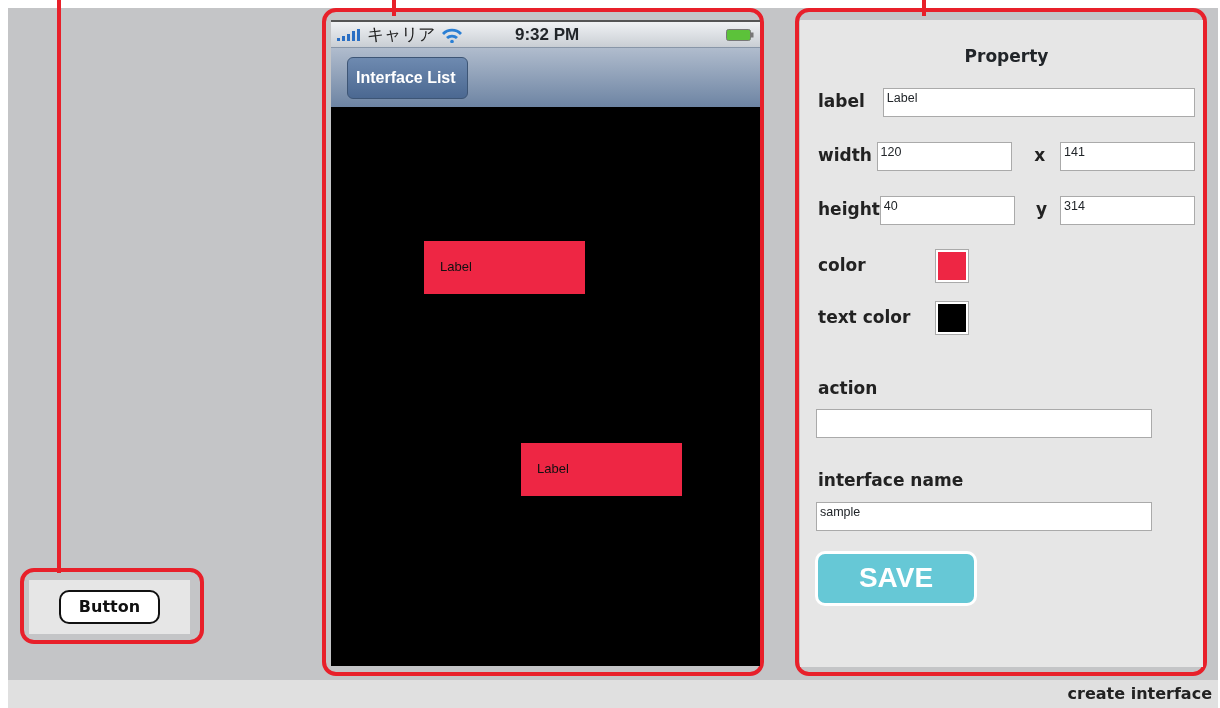  Describe the element at coordinates (740, 34) in the screenshot. I see `battery-icon` at that location.